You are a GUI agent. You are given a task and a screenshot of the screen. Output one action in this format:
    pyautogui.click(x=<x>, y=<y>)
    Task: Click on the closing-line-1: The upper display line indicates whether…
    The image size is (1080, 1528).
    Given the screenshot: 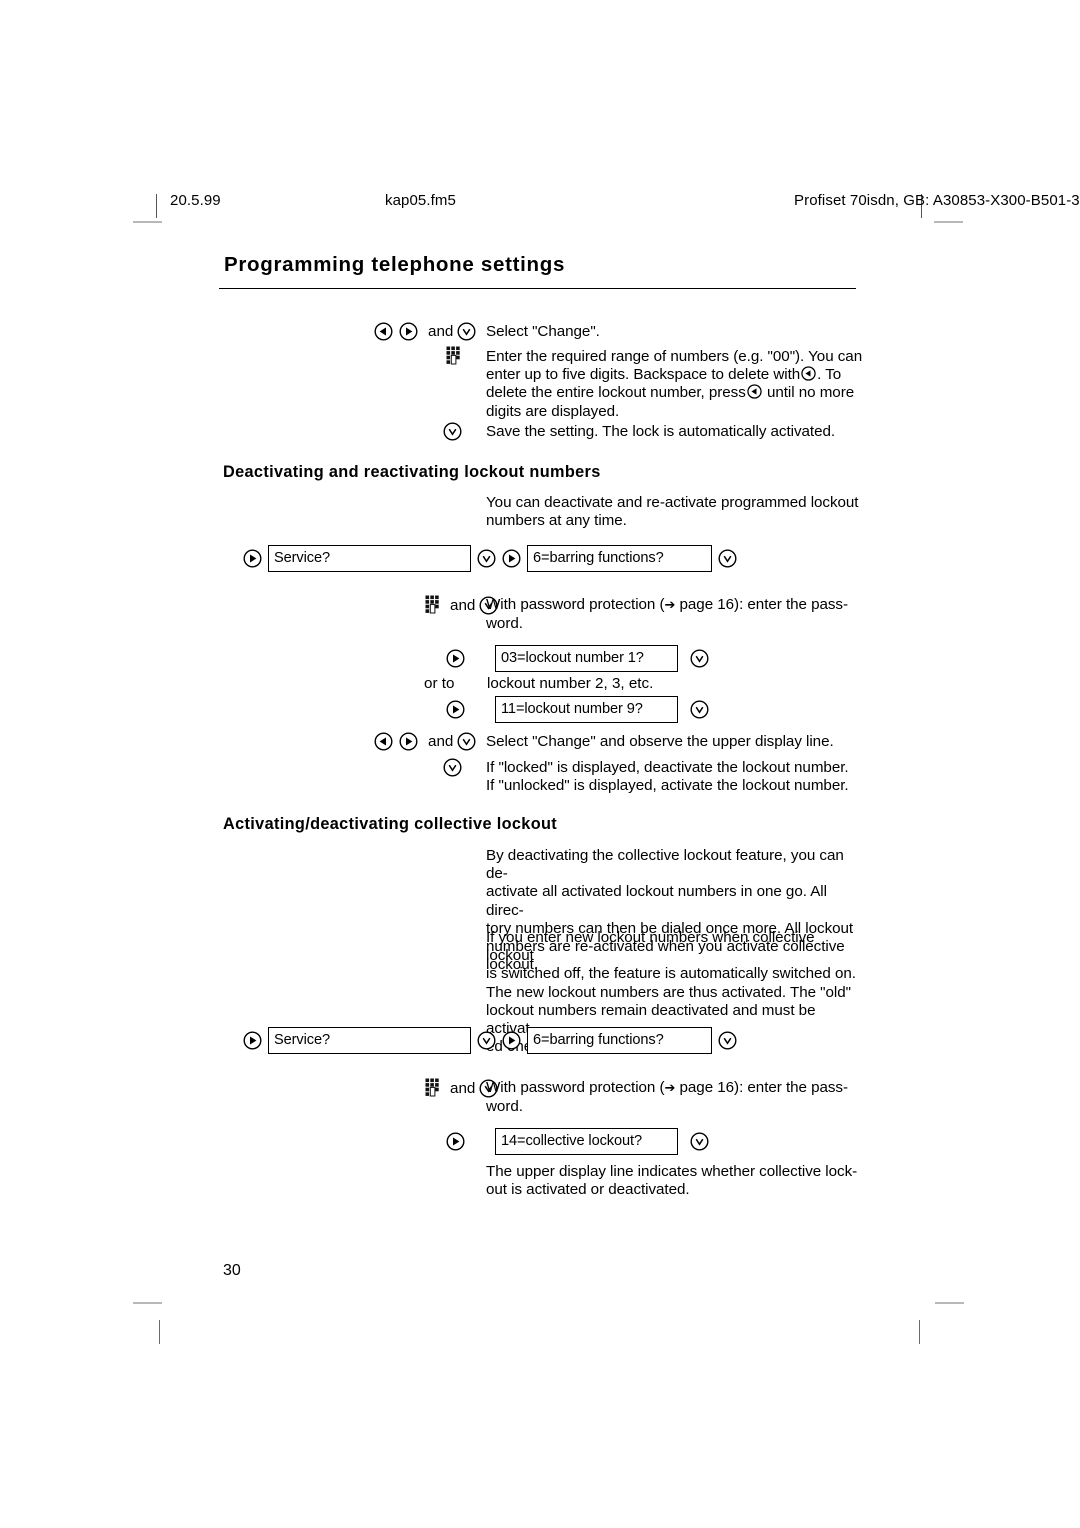 What is the action you would take?
    pyautogui.click(x=672, y=1171)
    